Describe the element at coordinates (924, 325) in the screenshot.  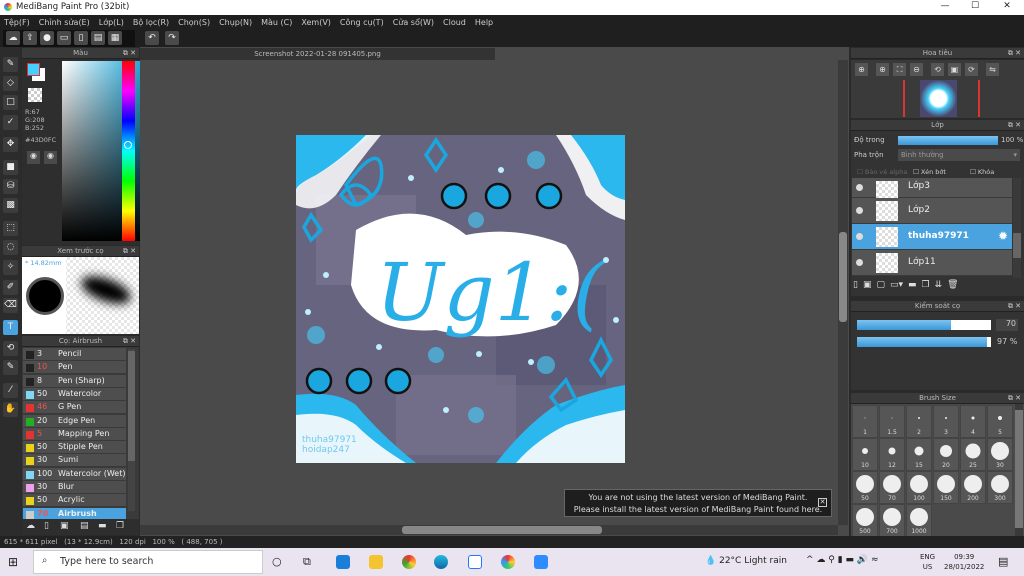
I see `brush-size-slider` at that location.